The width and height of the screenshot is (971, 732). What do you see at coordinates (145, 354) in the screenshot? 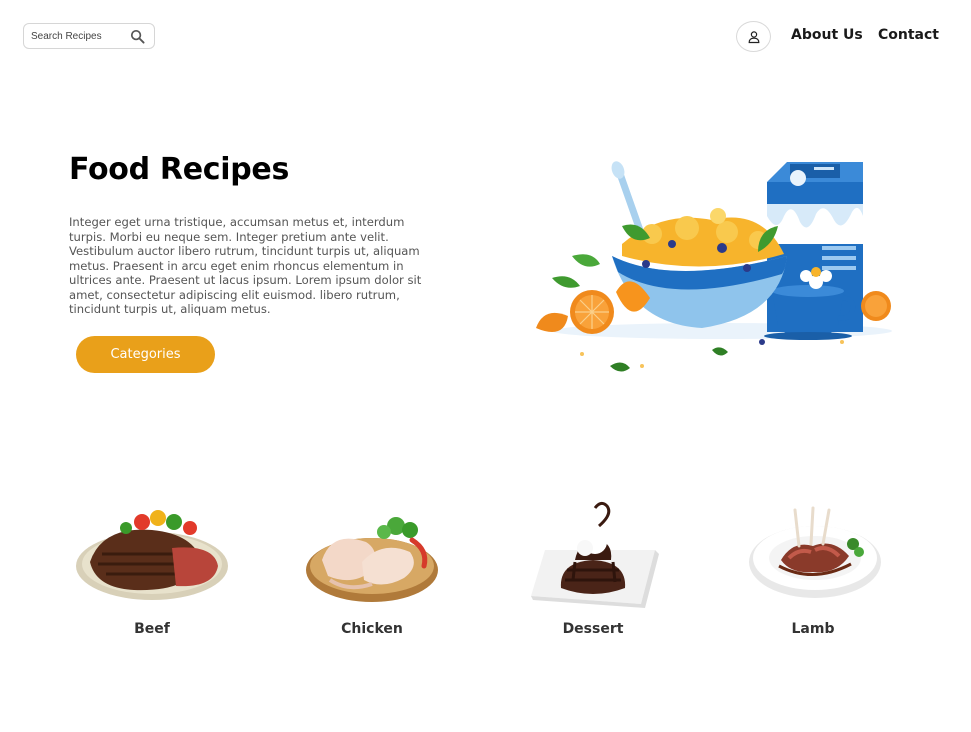
I see `categories-button: Categories` at bounding box center [145, 354].